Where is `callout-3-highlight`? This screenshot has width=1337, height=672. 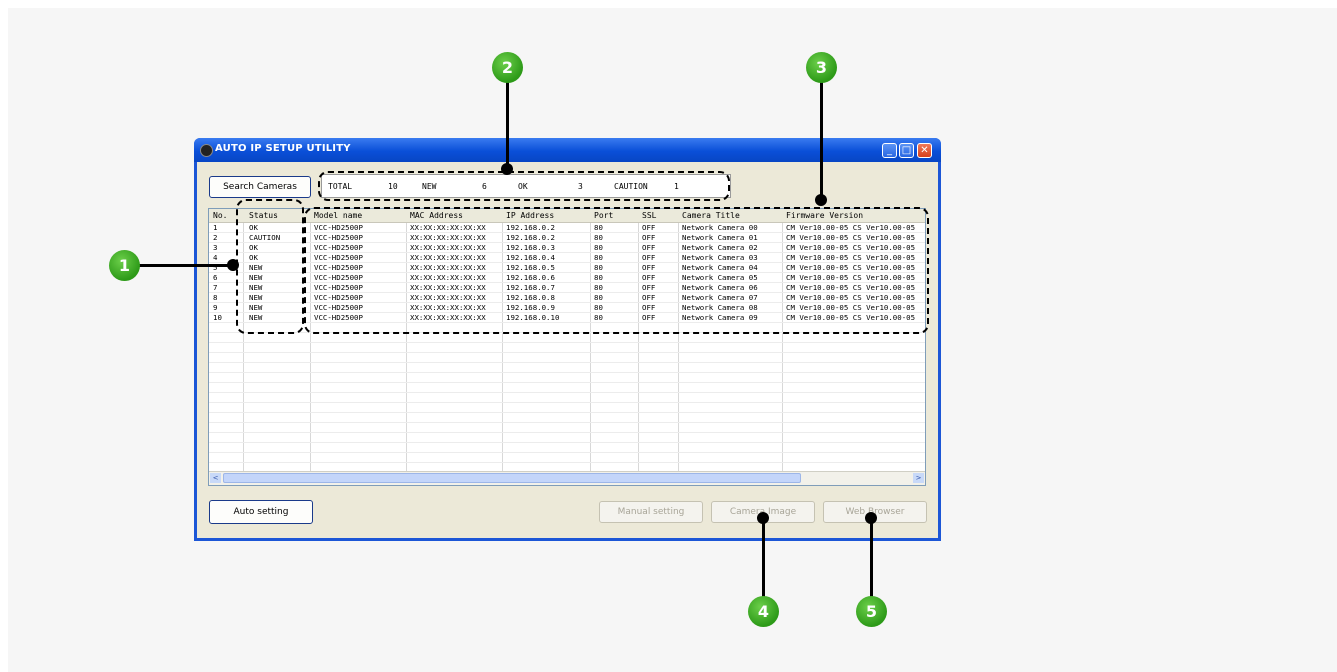 callout-3-highlight is located at coordinates (616, 270).